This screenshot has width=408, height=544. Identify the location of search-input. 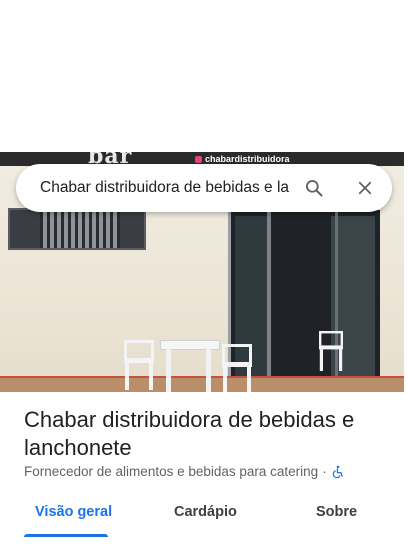
(174, 188).